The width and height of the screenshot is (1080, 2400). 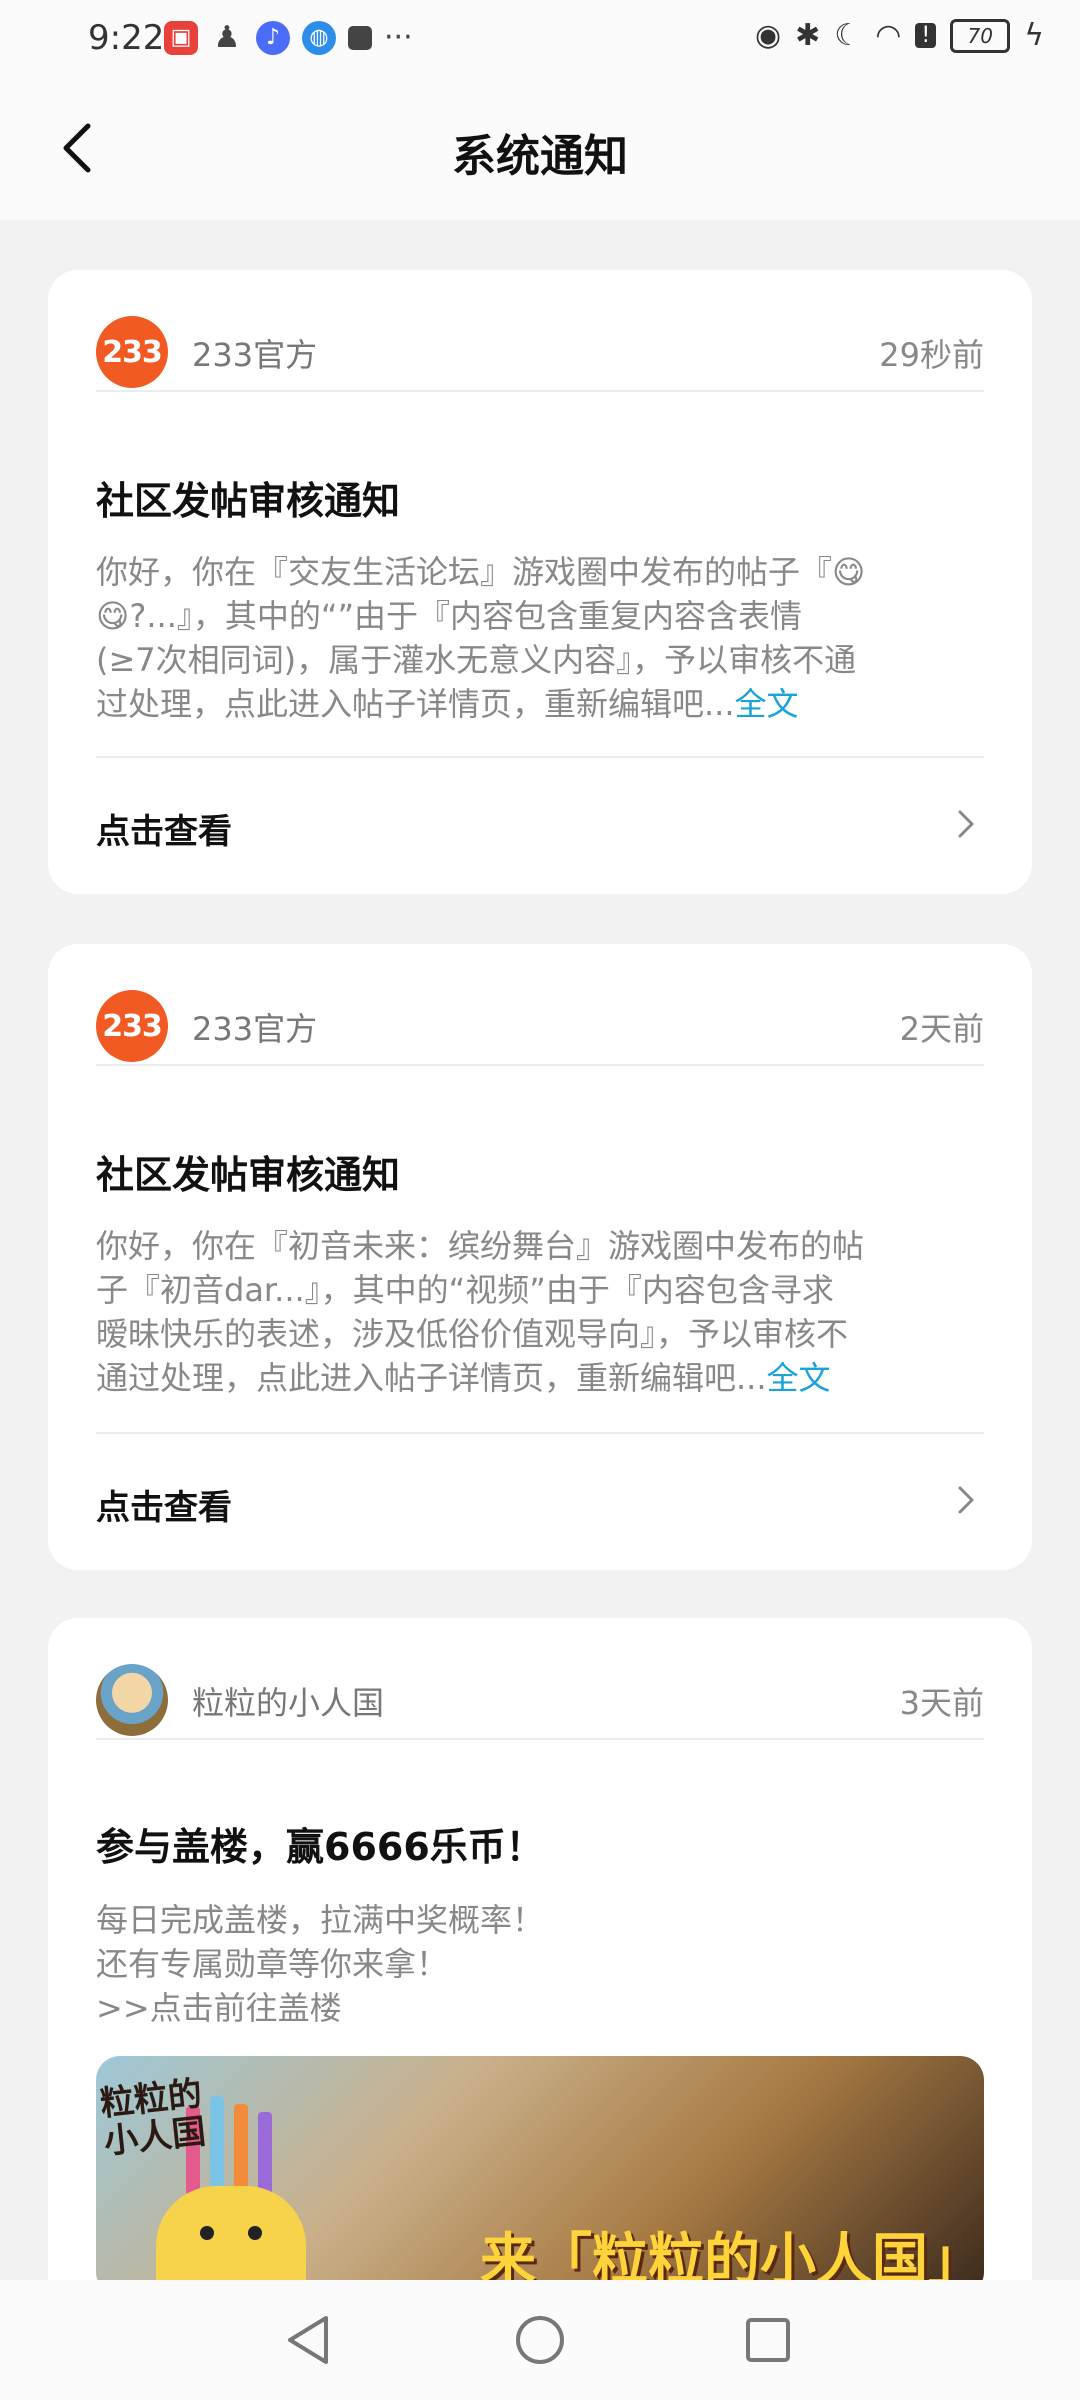 What do you see at coordinates (476, 660) in the screenshot?
I see `body-line: (≥7次相同词)，属于灌水无意义内容』，予以审核不通` at bounding box center [476, 660].